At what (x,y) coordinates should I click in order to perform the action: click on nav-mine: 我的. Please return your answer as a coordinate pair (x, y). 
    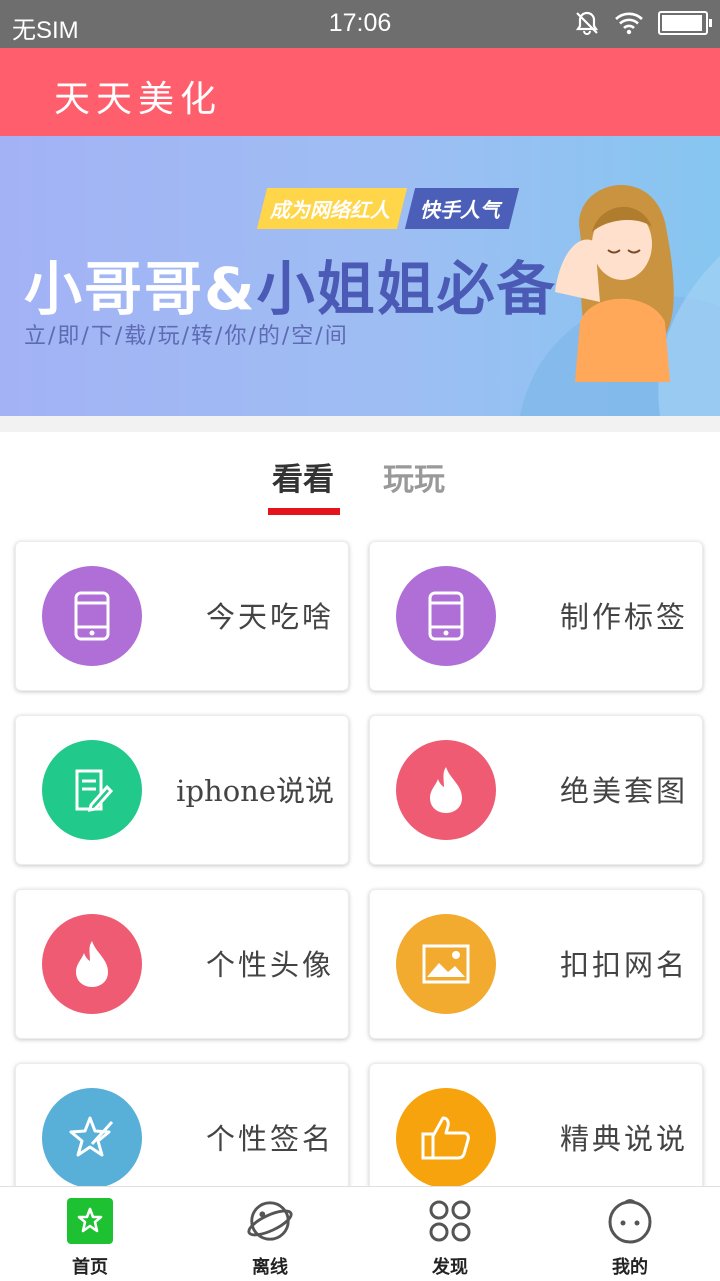
    Looking at the image, I should click on (630, 1238).